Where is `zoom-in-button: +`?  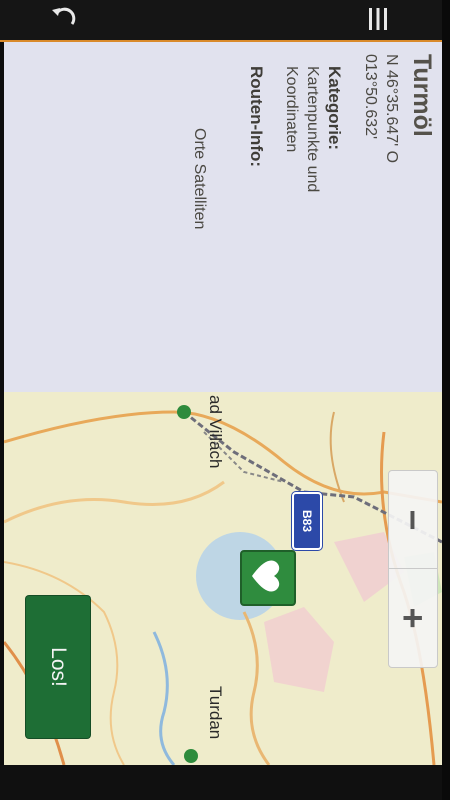
zoom-in-button: + is located at coordinates (413, 617).